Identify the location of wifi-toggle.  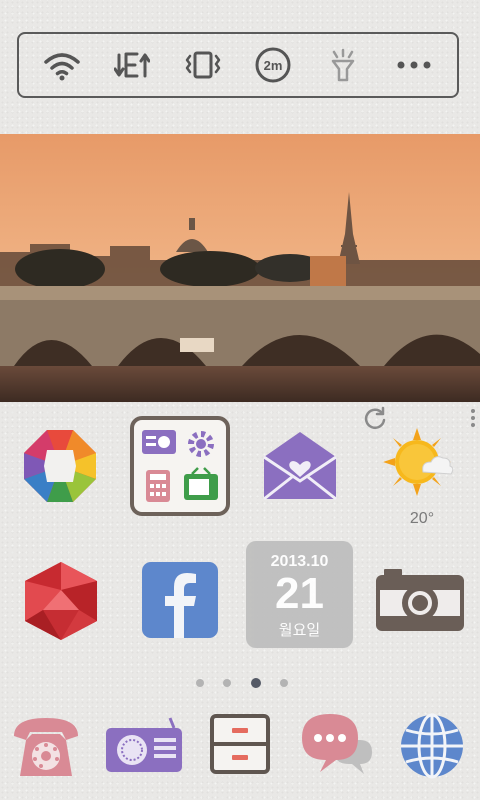
(62, 65).